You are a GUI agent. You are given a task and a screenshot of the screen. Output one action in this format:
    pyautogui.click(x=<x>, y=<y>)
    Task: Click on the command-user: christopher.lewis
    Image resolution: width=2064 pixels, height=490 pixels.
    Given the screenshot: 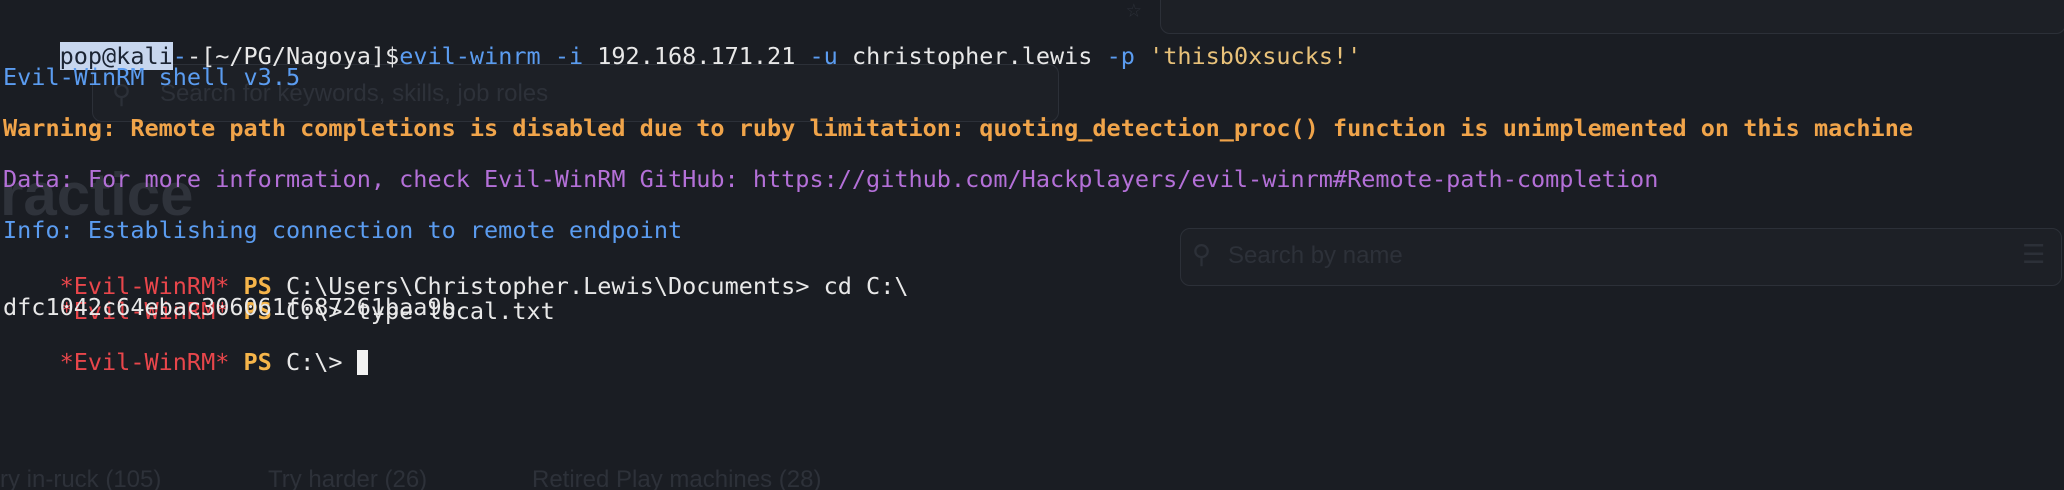 What is the action you would take?
    pyautogui.click(x=972, y=56)
    